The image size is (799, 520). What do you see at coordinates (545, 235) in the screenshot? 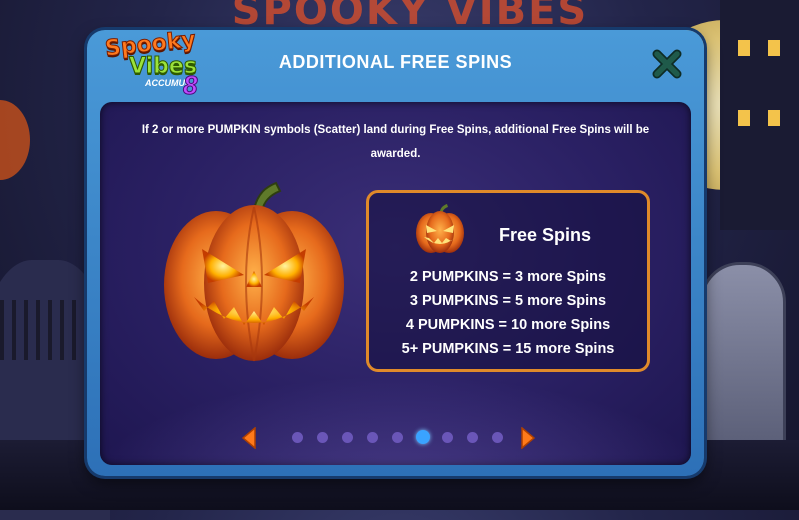
I see `free-spins-title: Free Spins` at bounding box center [545, 235].